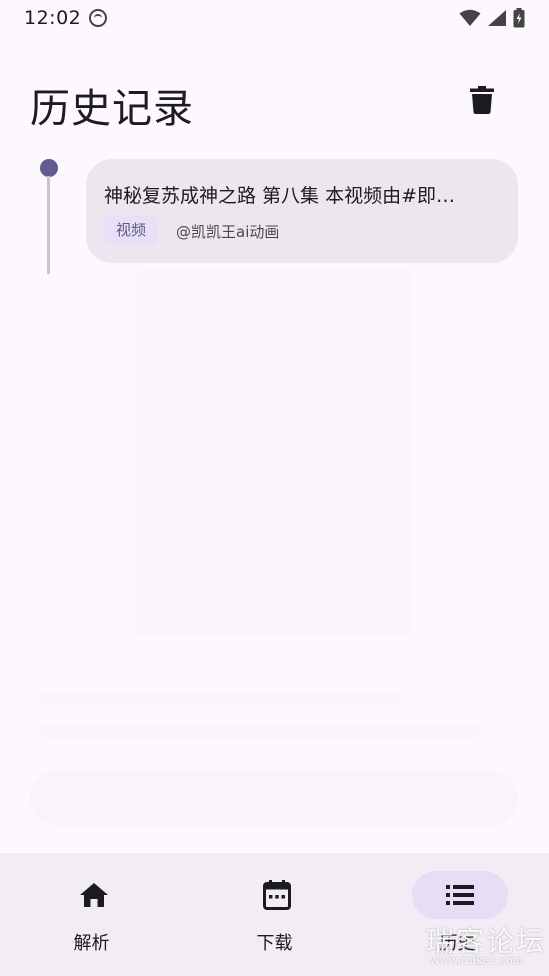 Image resolution: width=549 pixels, height=976 pixels. I want to click on status-bar: 12:02, so click(274, 18).